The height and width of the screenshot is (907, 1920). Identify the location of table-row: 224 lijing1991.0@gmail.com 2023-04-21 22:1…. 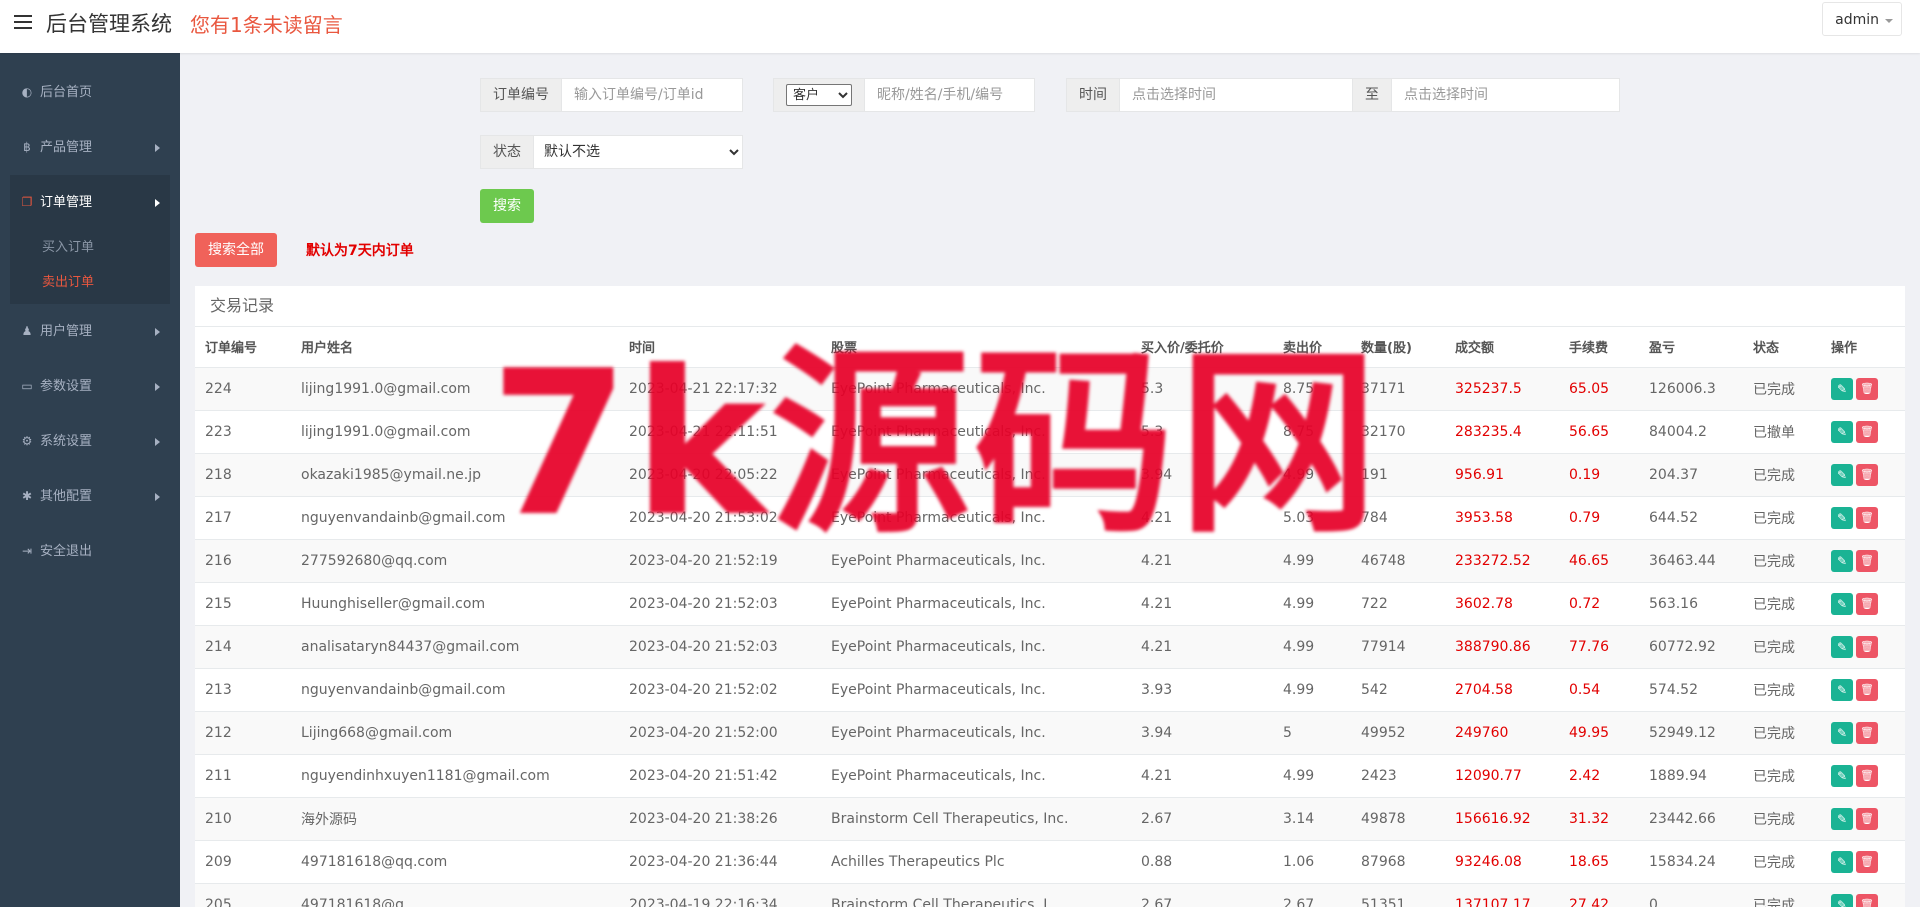
(1050, 389).